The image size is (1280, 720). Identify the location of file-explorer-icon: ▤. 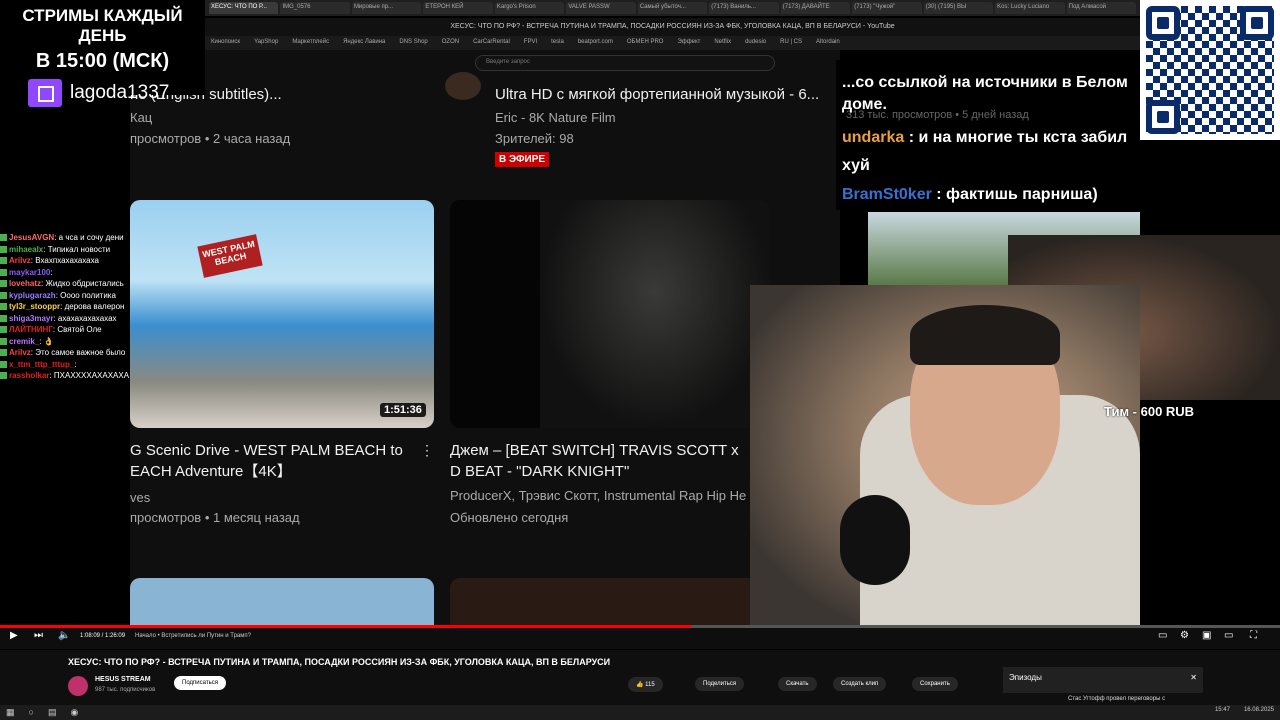
(52, 712).